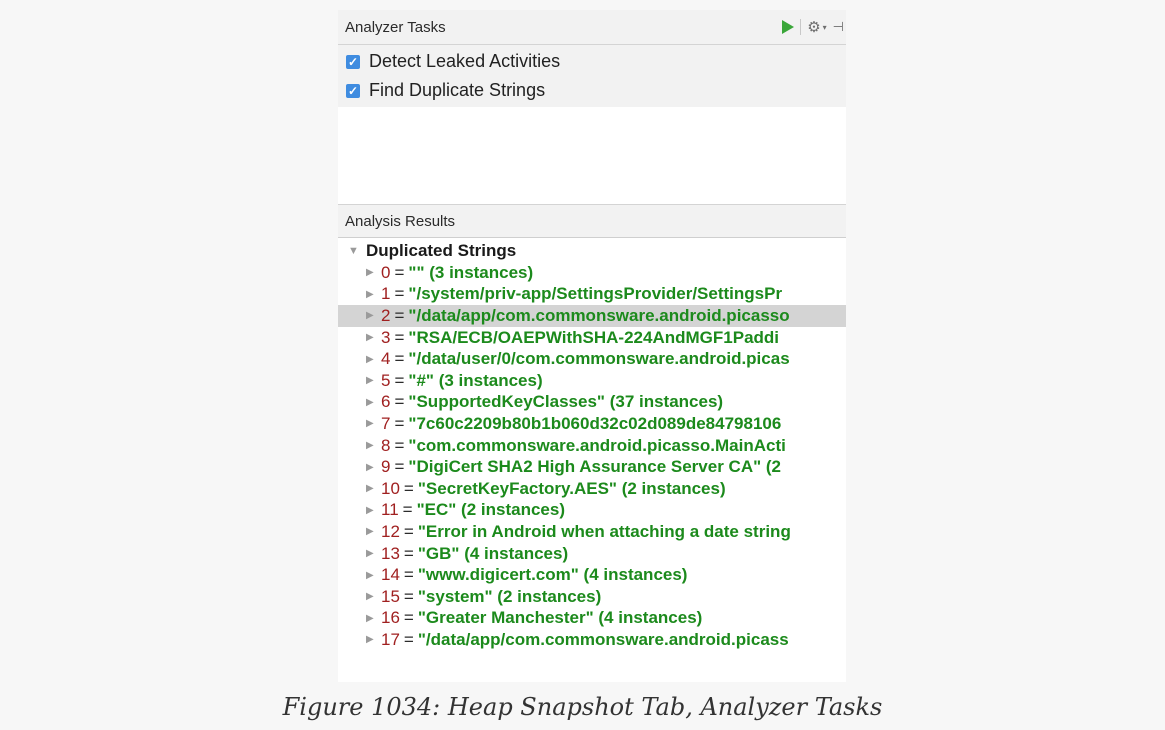  What do you see at coordinates (592, 381) in the screenshot?
I see `tree-row: ▶ 5 = "#" (3 instances)` at bounding box center [592, 381].